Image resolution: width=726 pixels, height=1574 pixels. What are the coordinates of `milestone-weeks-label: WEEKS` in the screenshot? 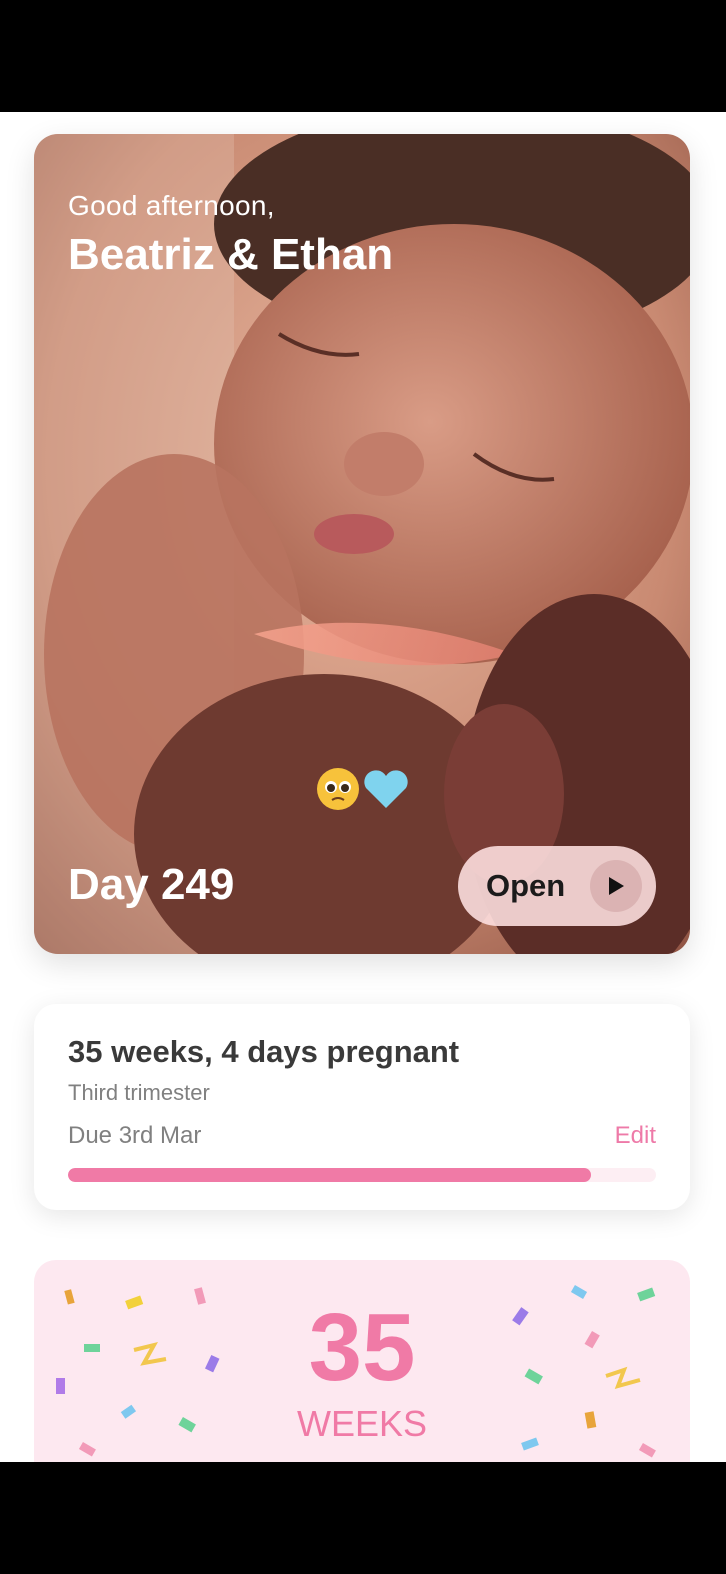 It's located at (362, 1423).